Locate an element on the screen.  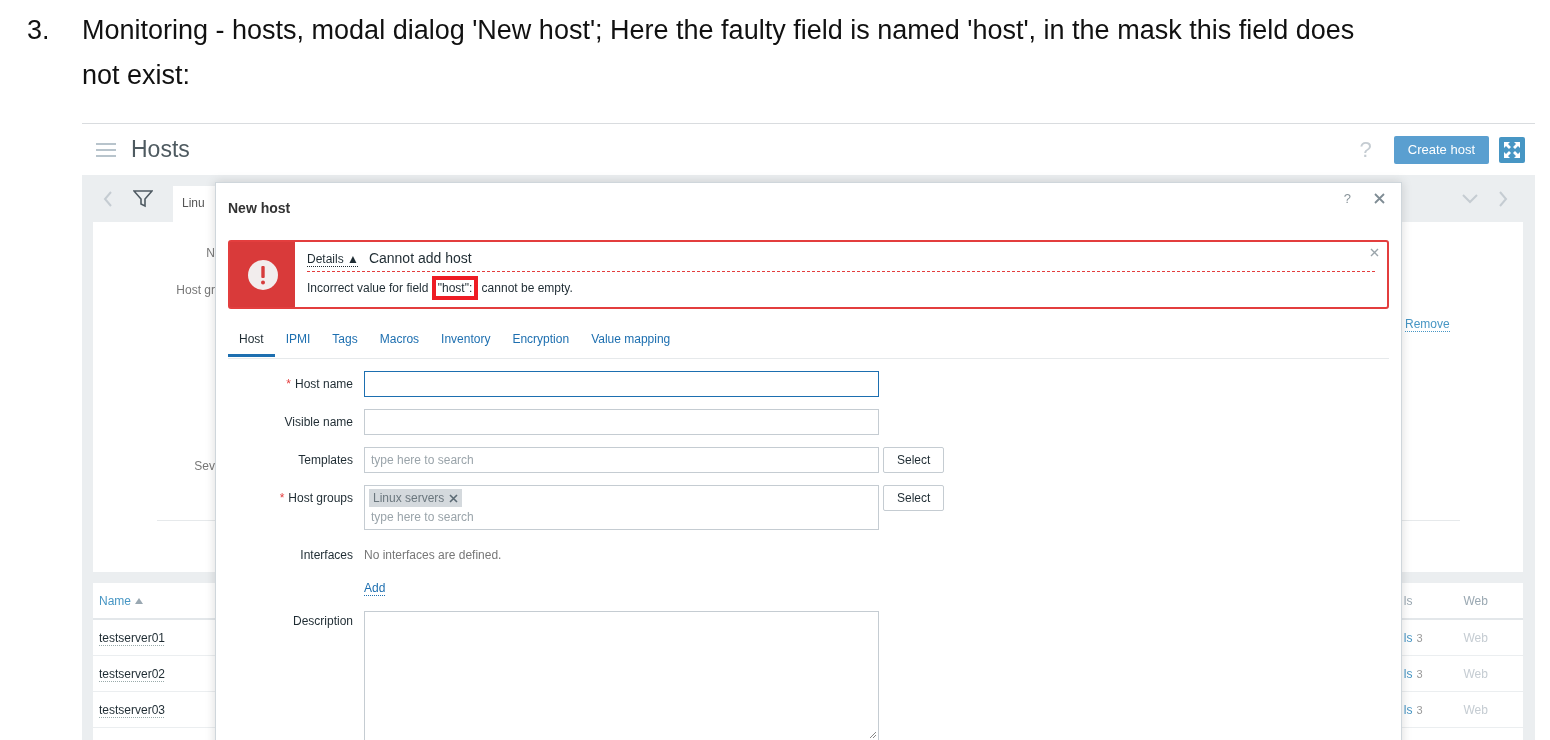
error-detail: Incorrect value for field "host": cannot be empty. is located at coordinates (440, 287).